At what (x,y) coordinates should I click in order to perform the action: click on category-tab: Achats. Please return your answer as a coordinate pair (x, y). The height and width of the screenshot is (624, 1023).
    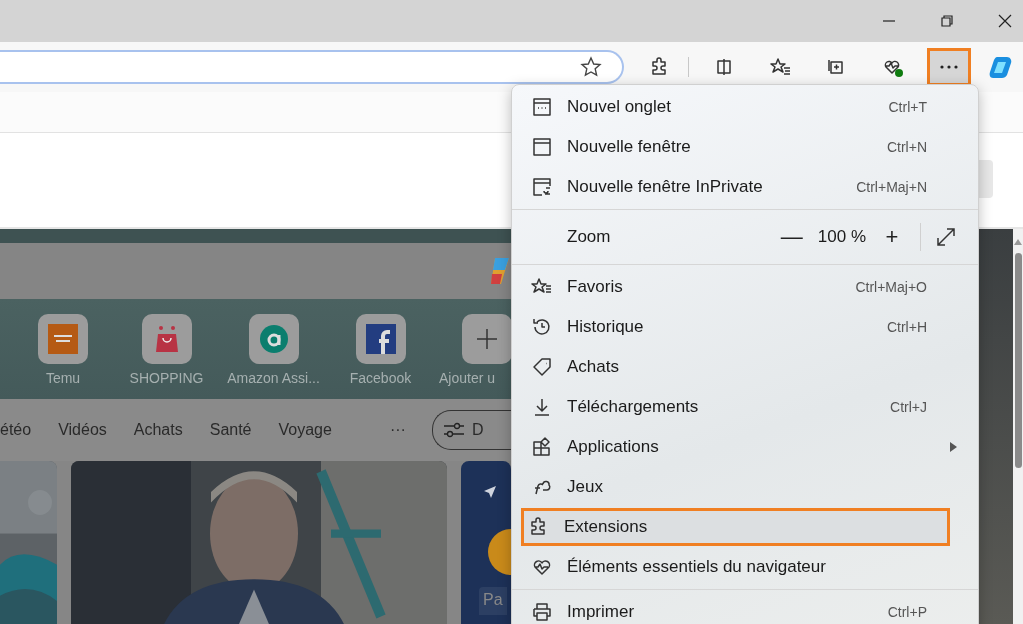
    Looking at the image, I should click on (158, 430).